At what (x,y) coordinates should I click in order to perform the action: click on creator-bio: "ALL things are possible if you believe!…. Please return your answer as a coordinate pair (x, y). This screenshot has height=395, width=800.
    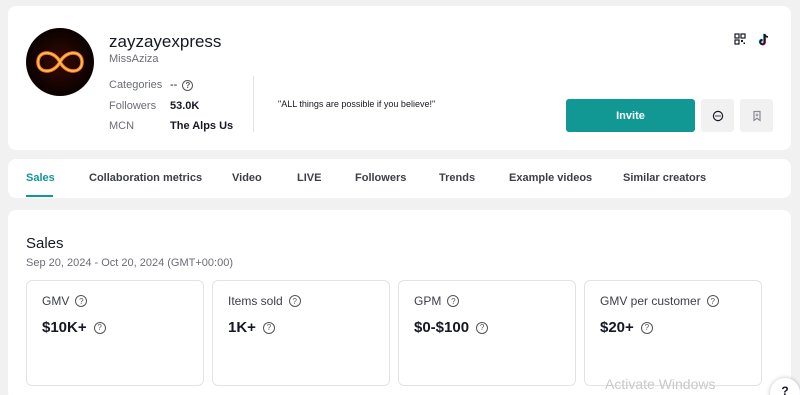
    Looking at the image, I should click on (357, 104).